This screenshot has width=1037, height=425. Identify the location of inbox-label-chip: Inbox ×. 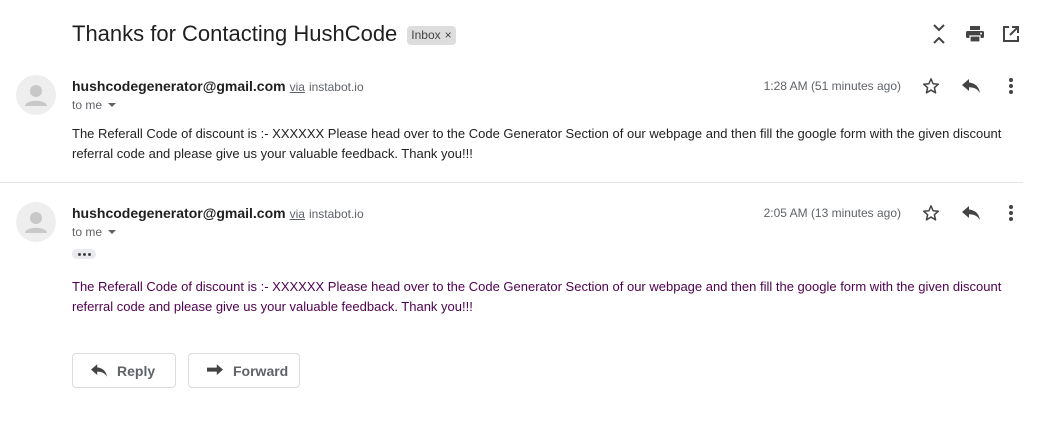
(431, 35).